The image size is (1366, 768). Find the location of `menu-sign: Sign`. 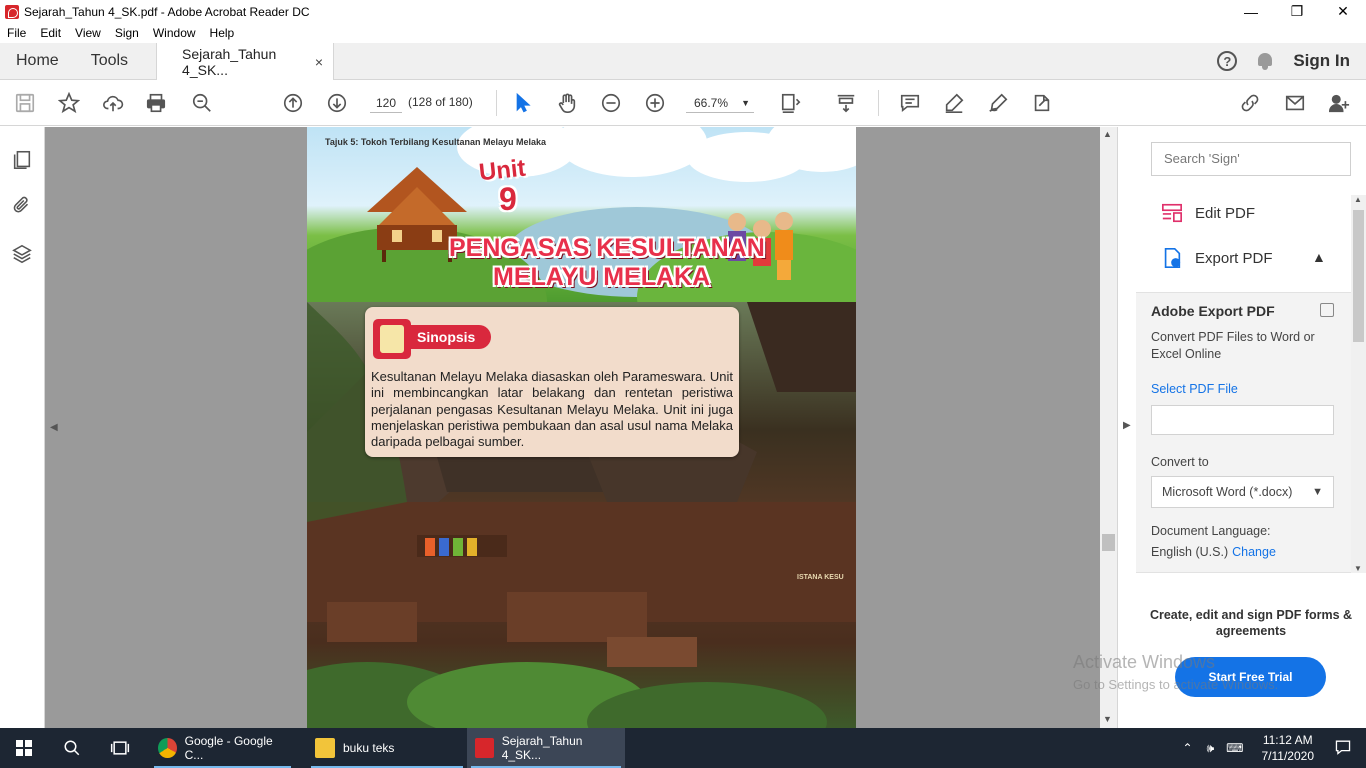

menu-sign: Sign is located at coordinates (127, 33).